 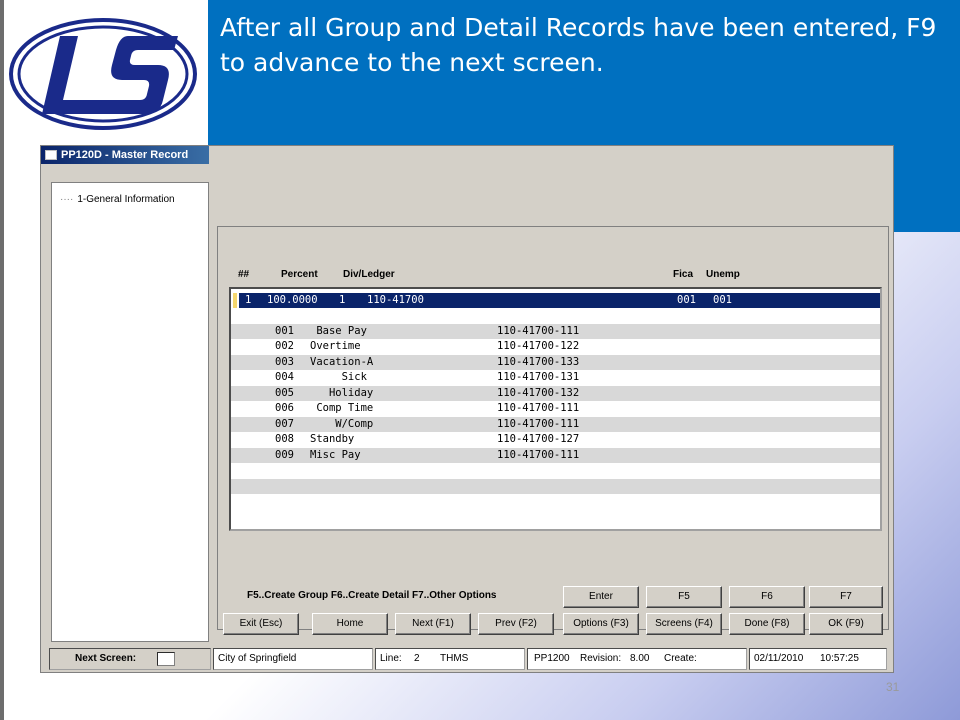 What do you see at coordinates (284, 408) in the screenshot?
I see `detail-code: 006` at bounding box center [284, 408].